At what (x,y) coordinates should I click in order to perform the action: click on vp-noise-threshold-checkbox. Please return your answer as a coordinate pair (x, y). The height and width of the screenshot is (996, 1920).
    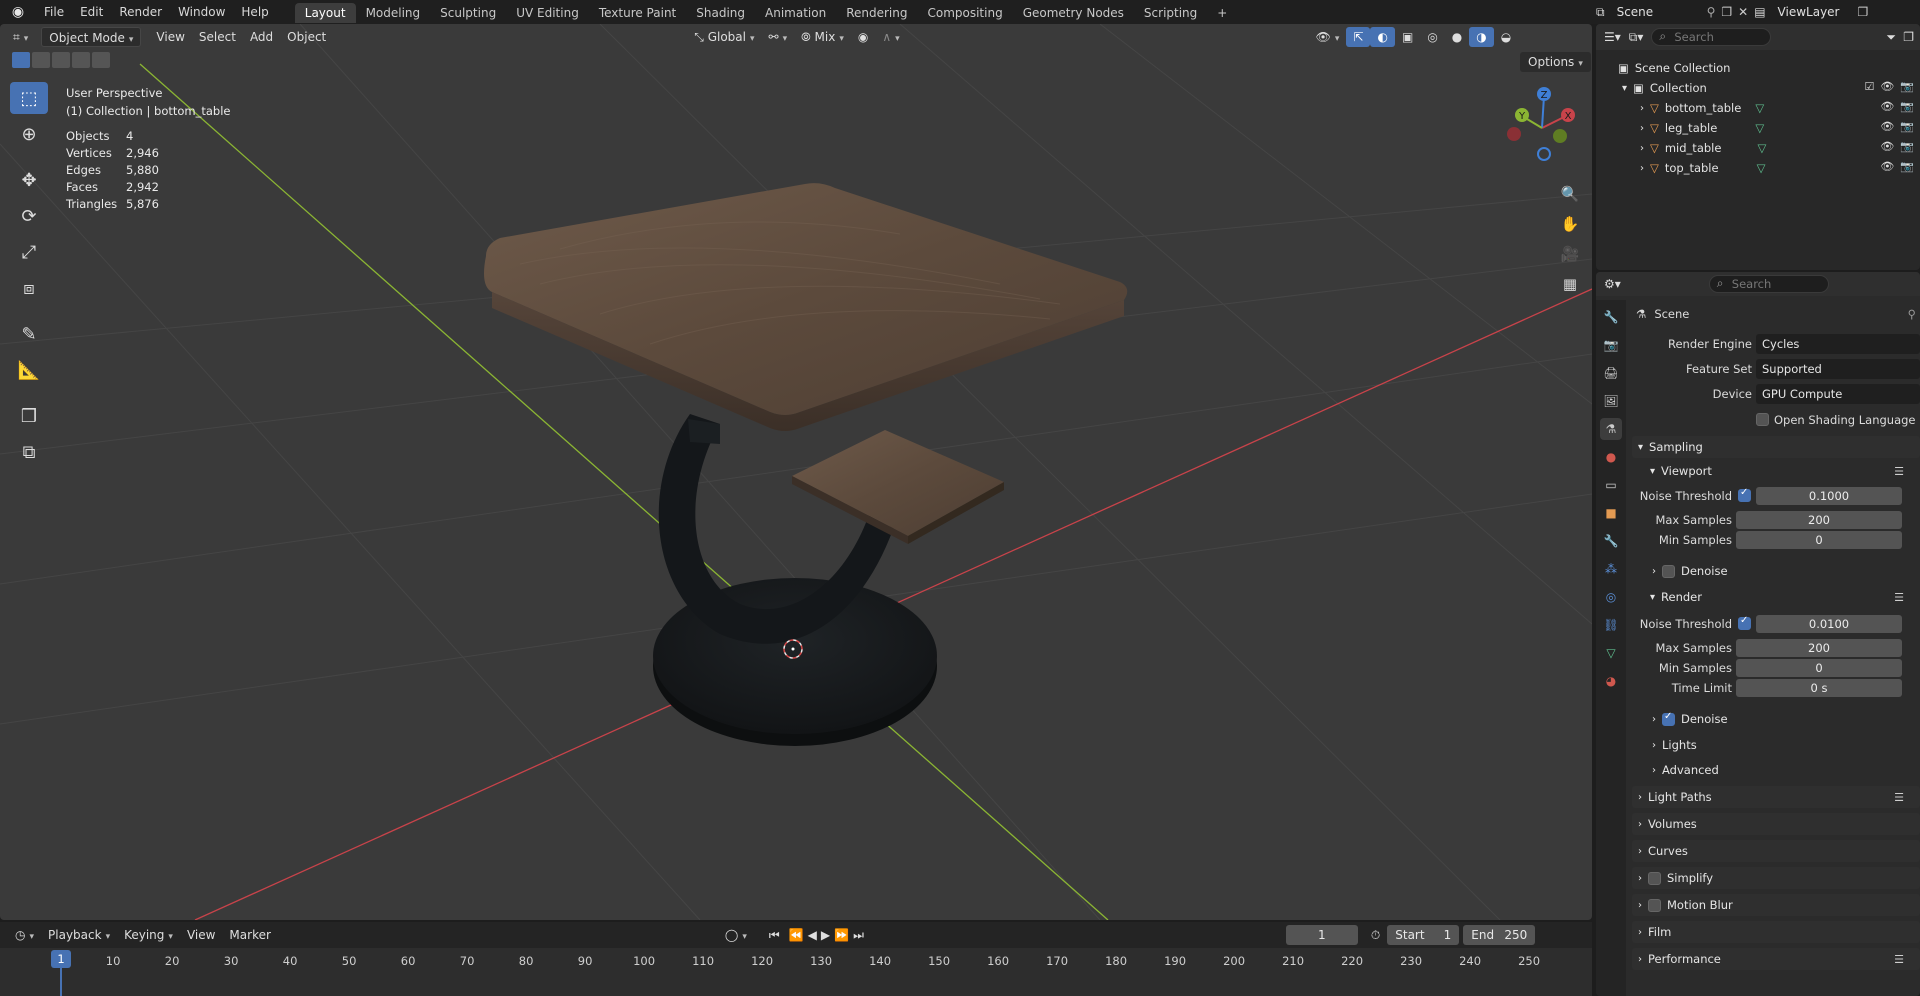
    Looking at the image, I should click on (1744, 494).